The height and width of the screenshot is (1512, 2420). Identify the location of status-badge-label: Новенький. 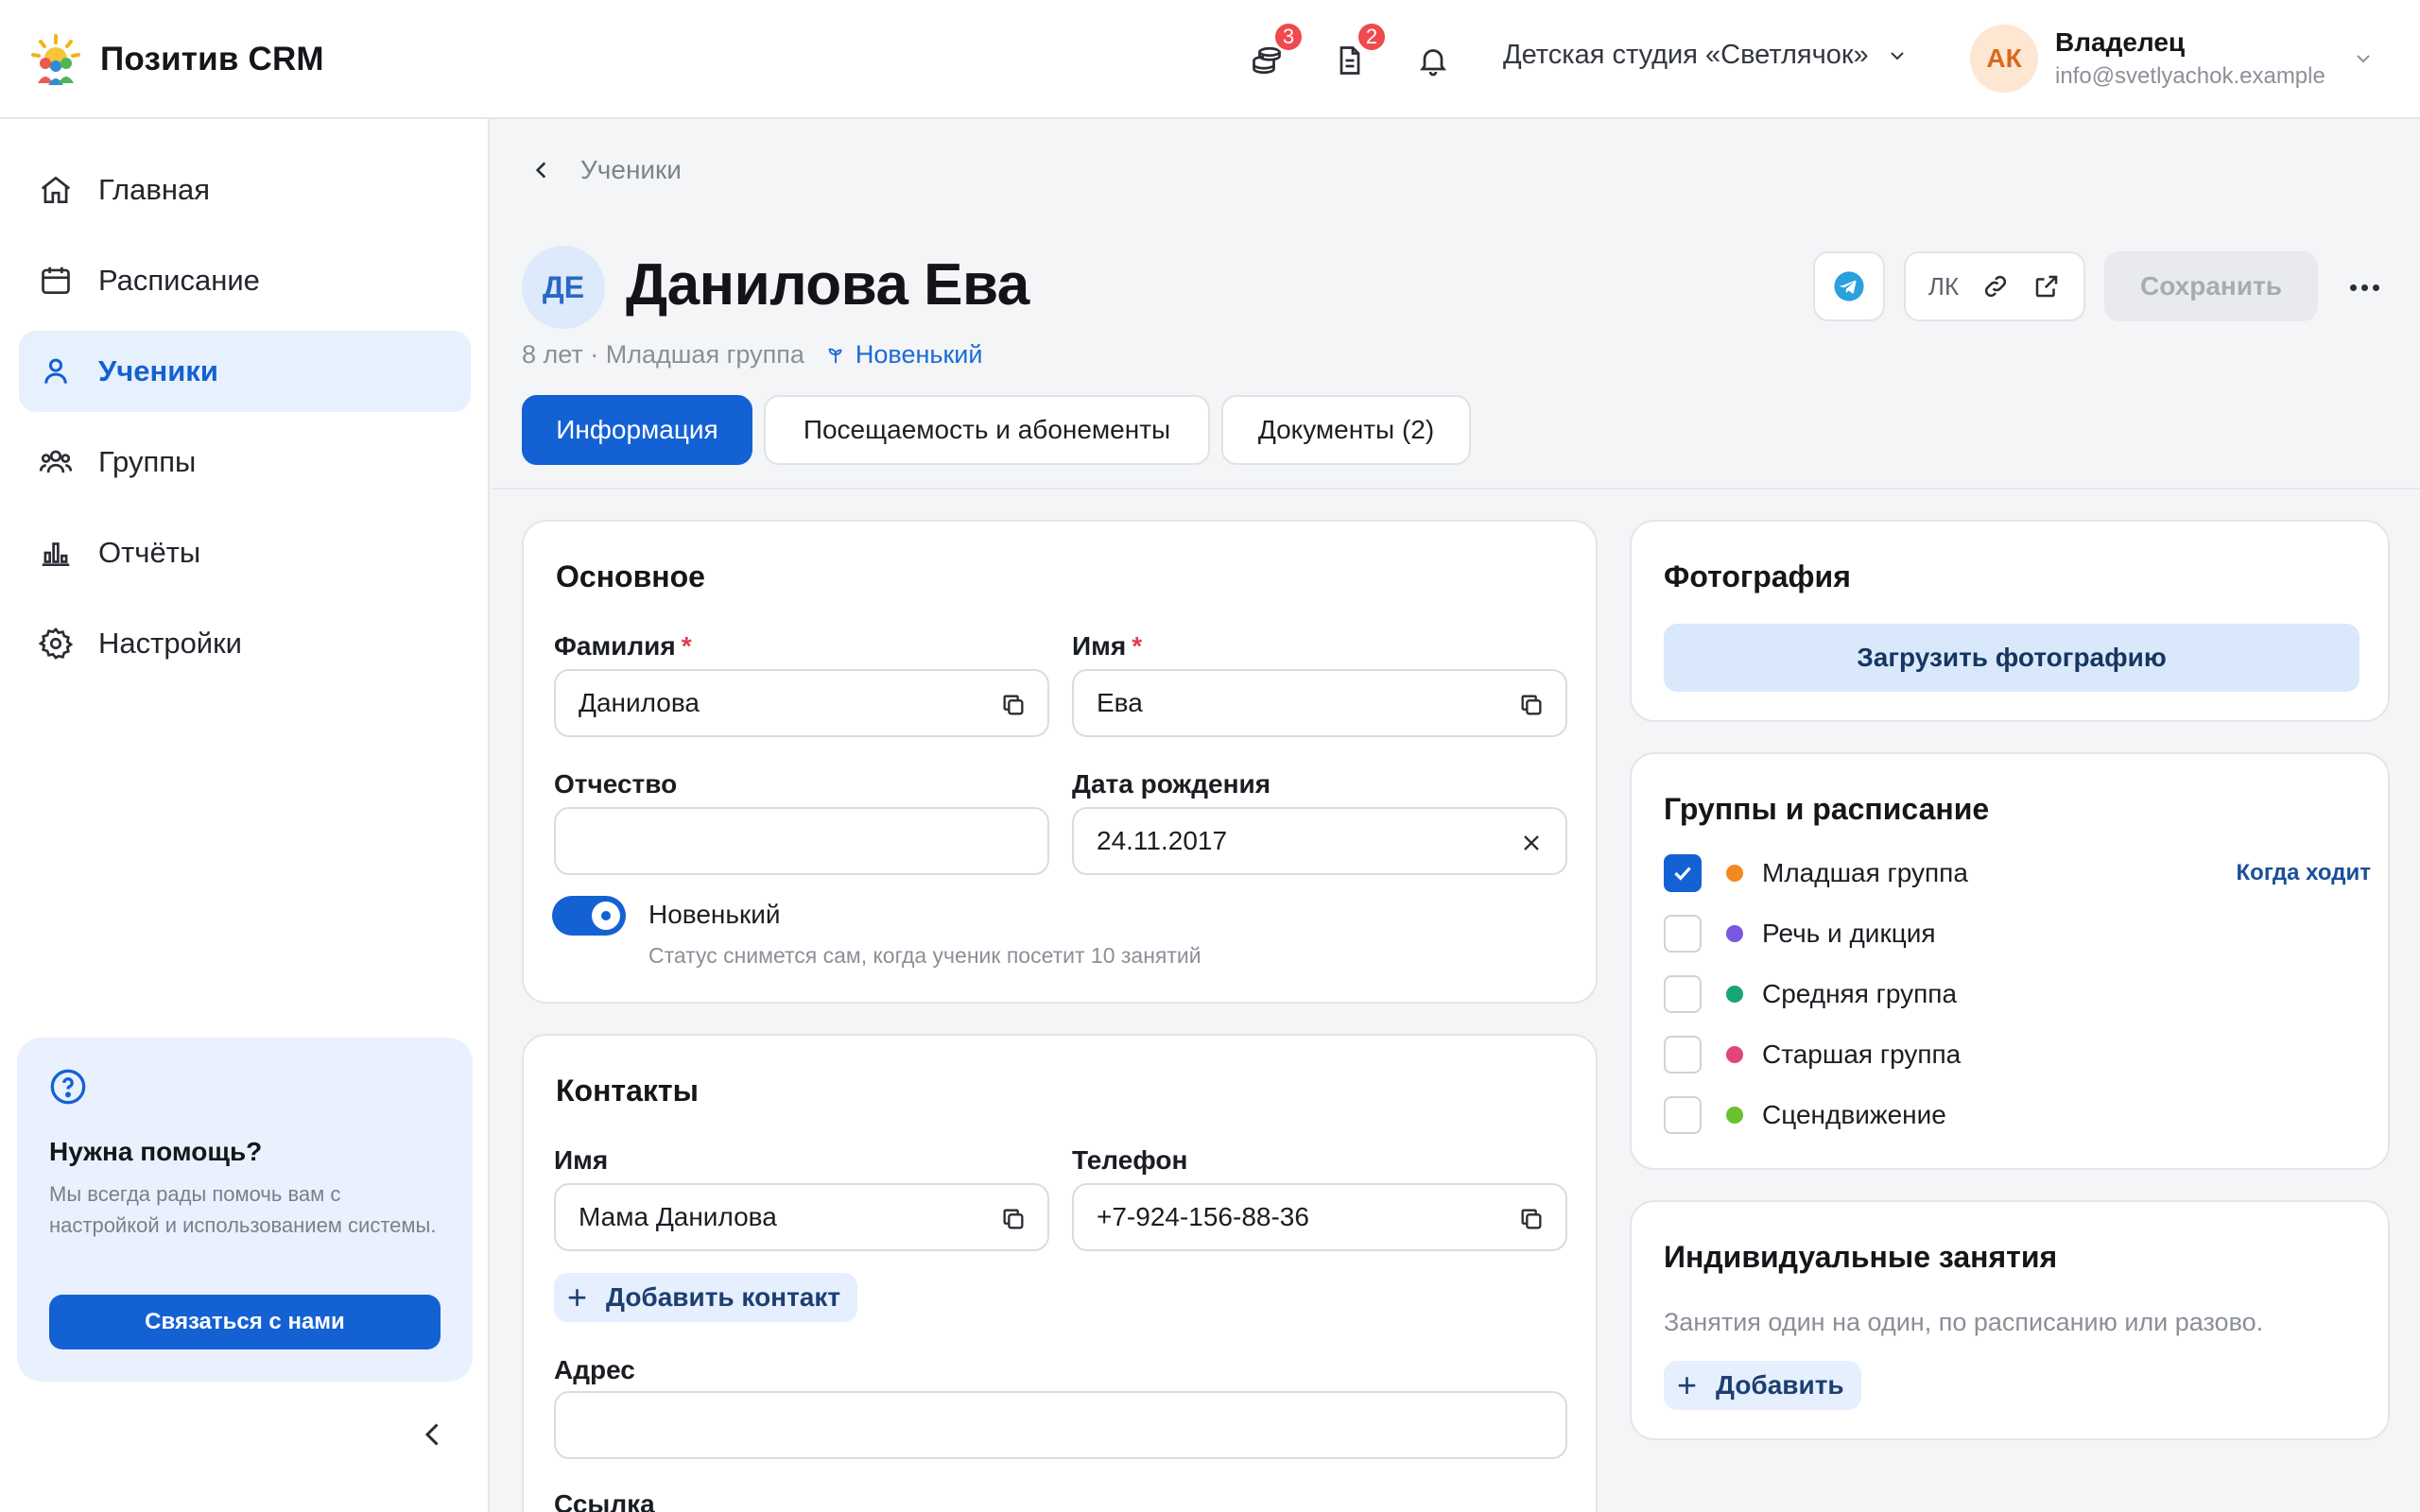
(919, 354).